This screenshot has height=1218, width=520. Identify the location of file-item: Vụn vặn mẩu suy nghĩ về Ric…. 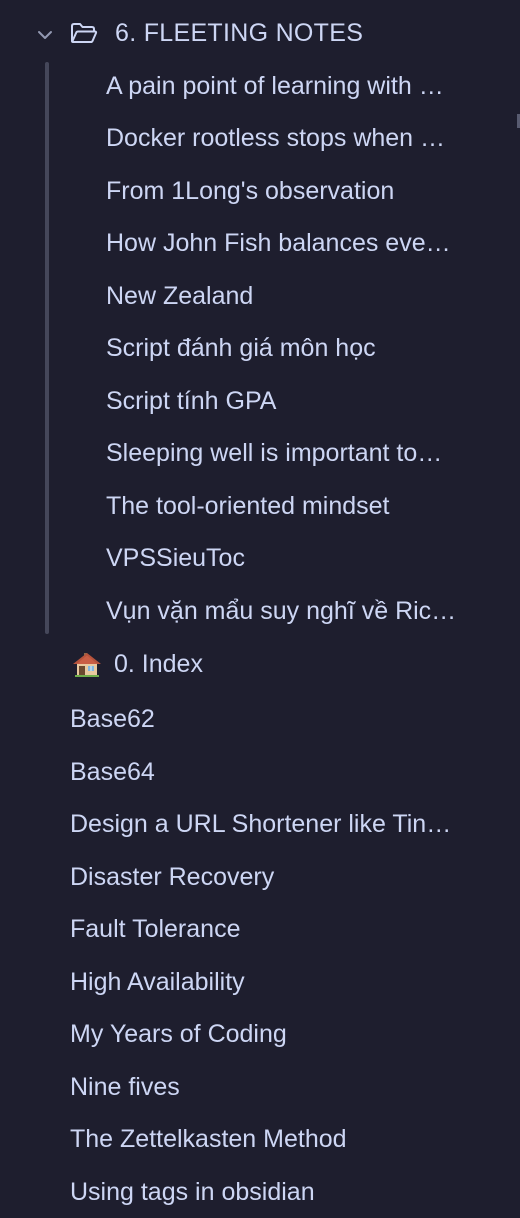
(293, 611).